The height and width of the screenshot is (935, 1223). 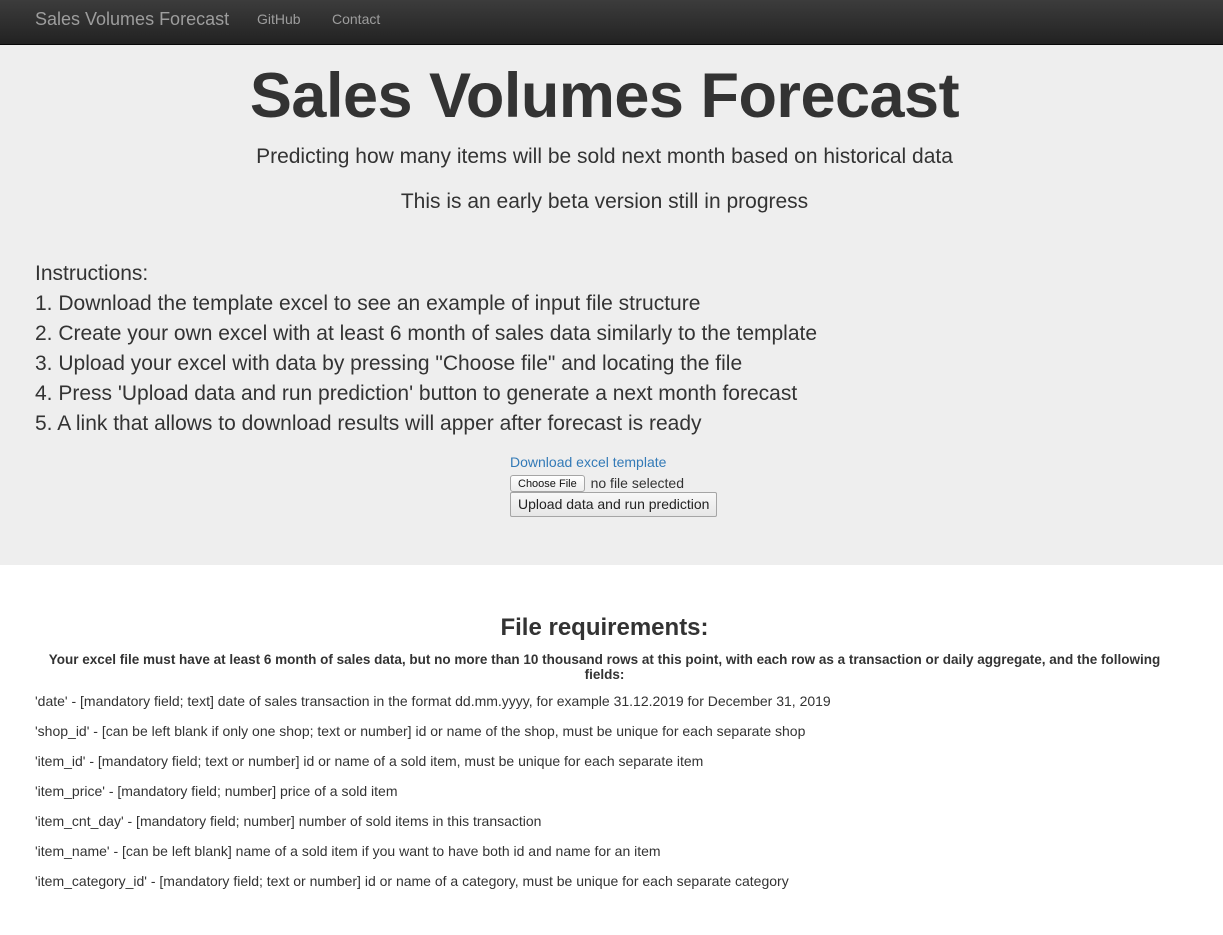 I want to click on requirements-title: File requirements:, so click(x=604, y=627).